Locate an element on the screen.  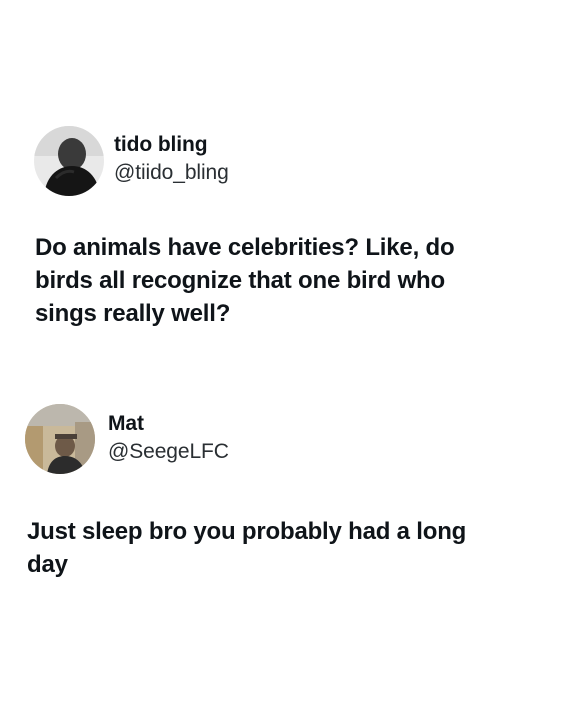
author-display-name: tido bling is located at coordinates (171, 145).